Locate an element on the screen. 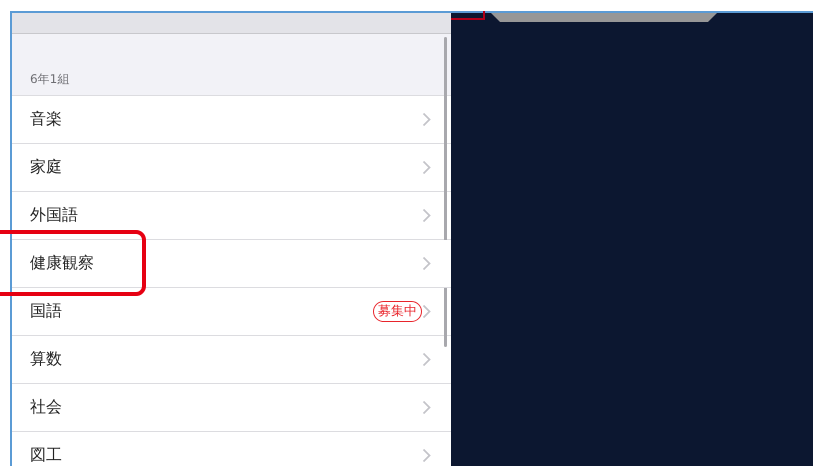  section-header: 6年1組 is located at coordinates (50, 79).